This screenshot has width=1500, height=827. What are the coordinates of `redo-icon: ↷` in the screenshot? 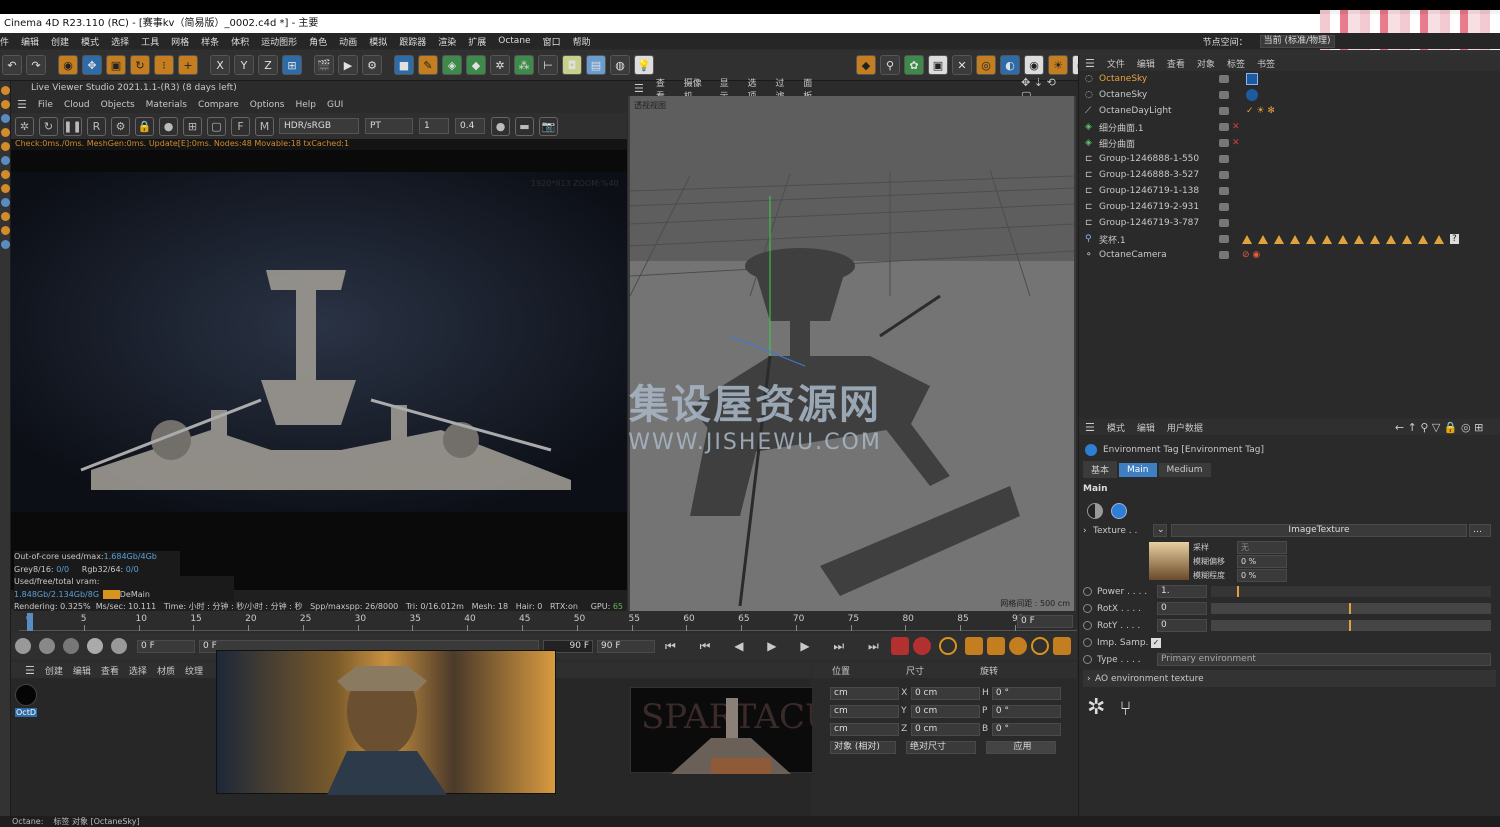 It's located at (36, 65).